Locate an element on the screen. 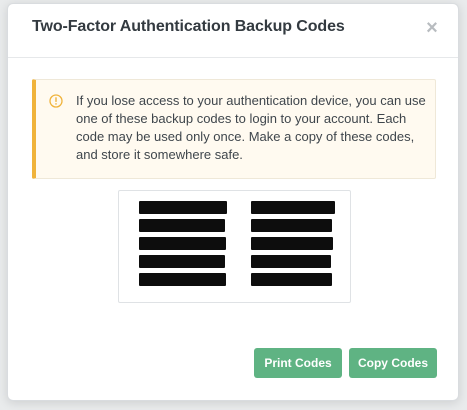 The image size is (467, 410). close-icon: × is located at coordinates (432, 28).